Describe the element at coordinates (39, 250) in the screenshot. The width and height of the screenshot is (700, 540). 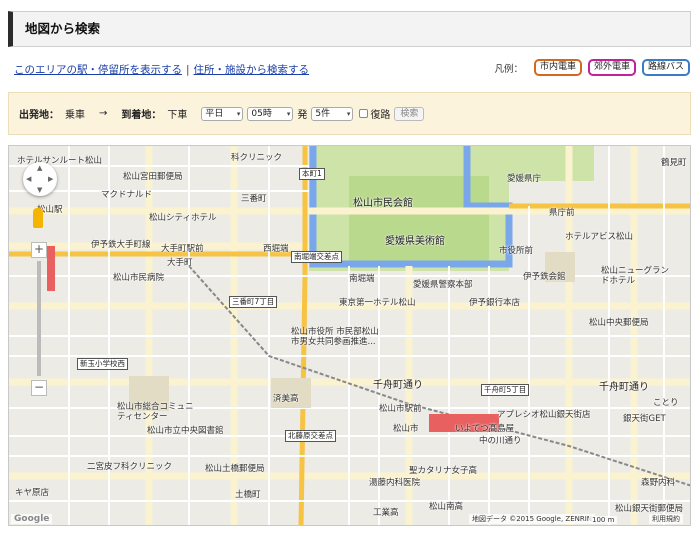
I see `zoom-in-button: +` at that location.